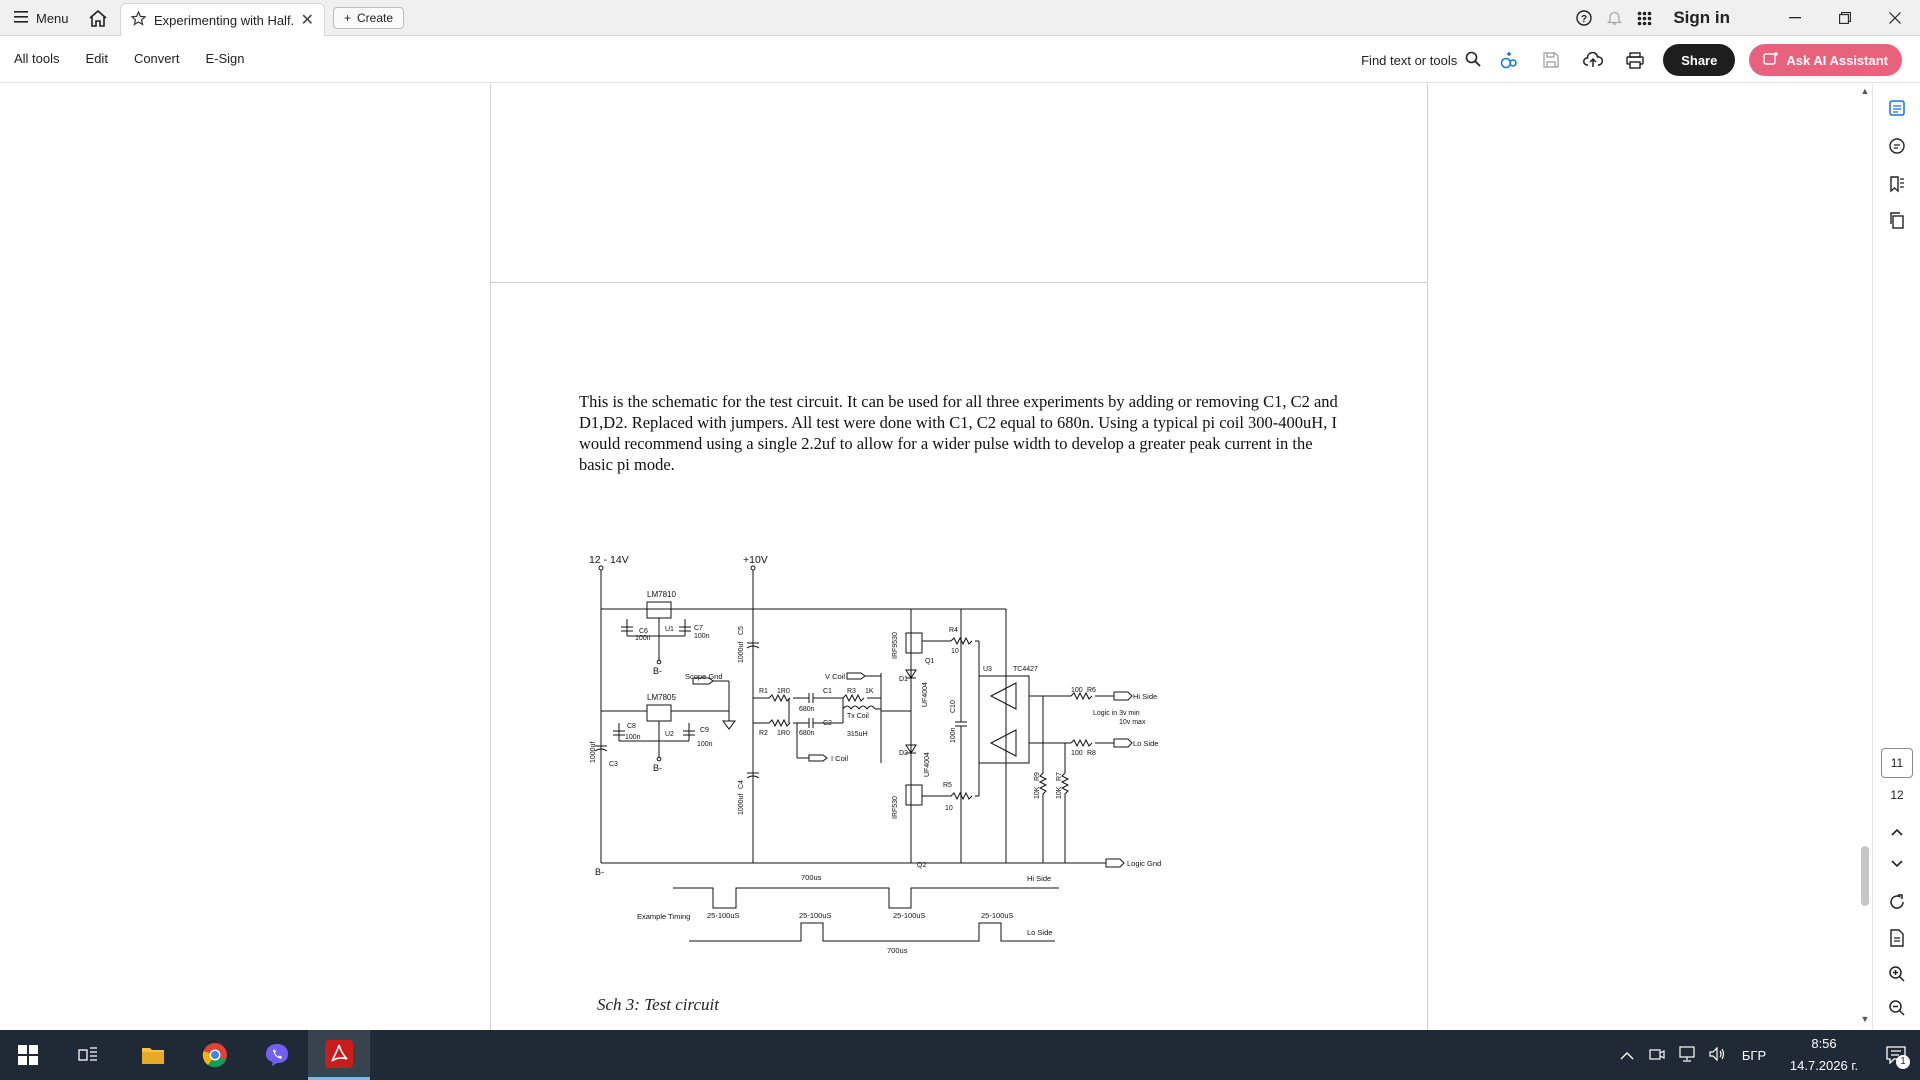 The image size is (1920, 1080). Describe the element at coordinates (947, 785) in the screenshot. I see `label-r5: R5` at that location.